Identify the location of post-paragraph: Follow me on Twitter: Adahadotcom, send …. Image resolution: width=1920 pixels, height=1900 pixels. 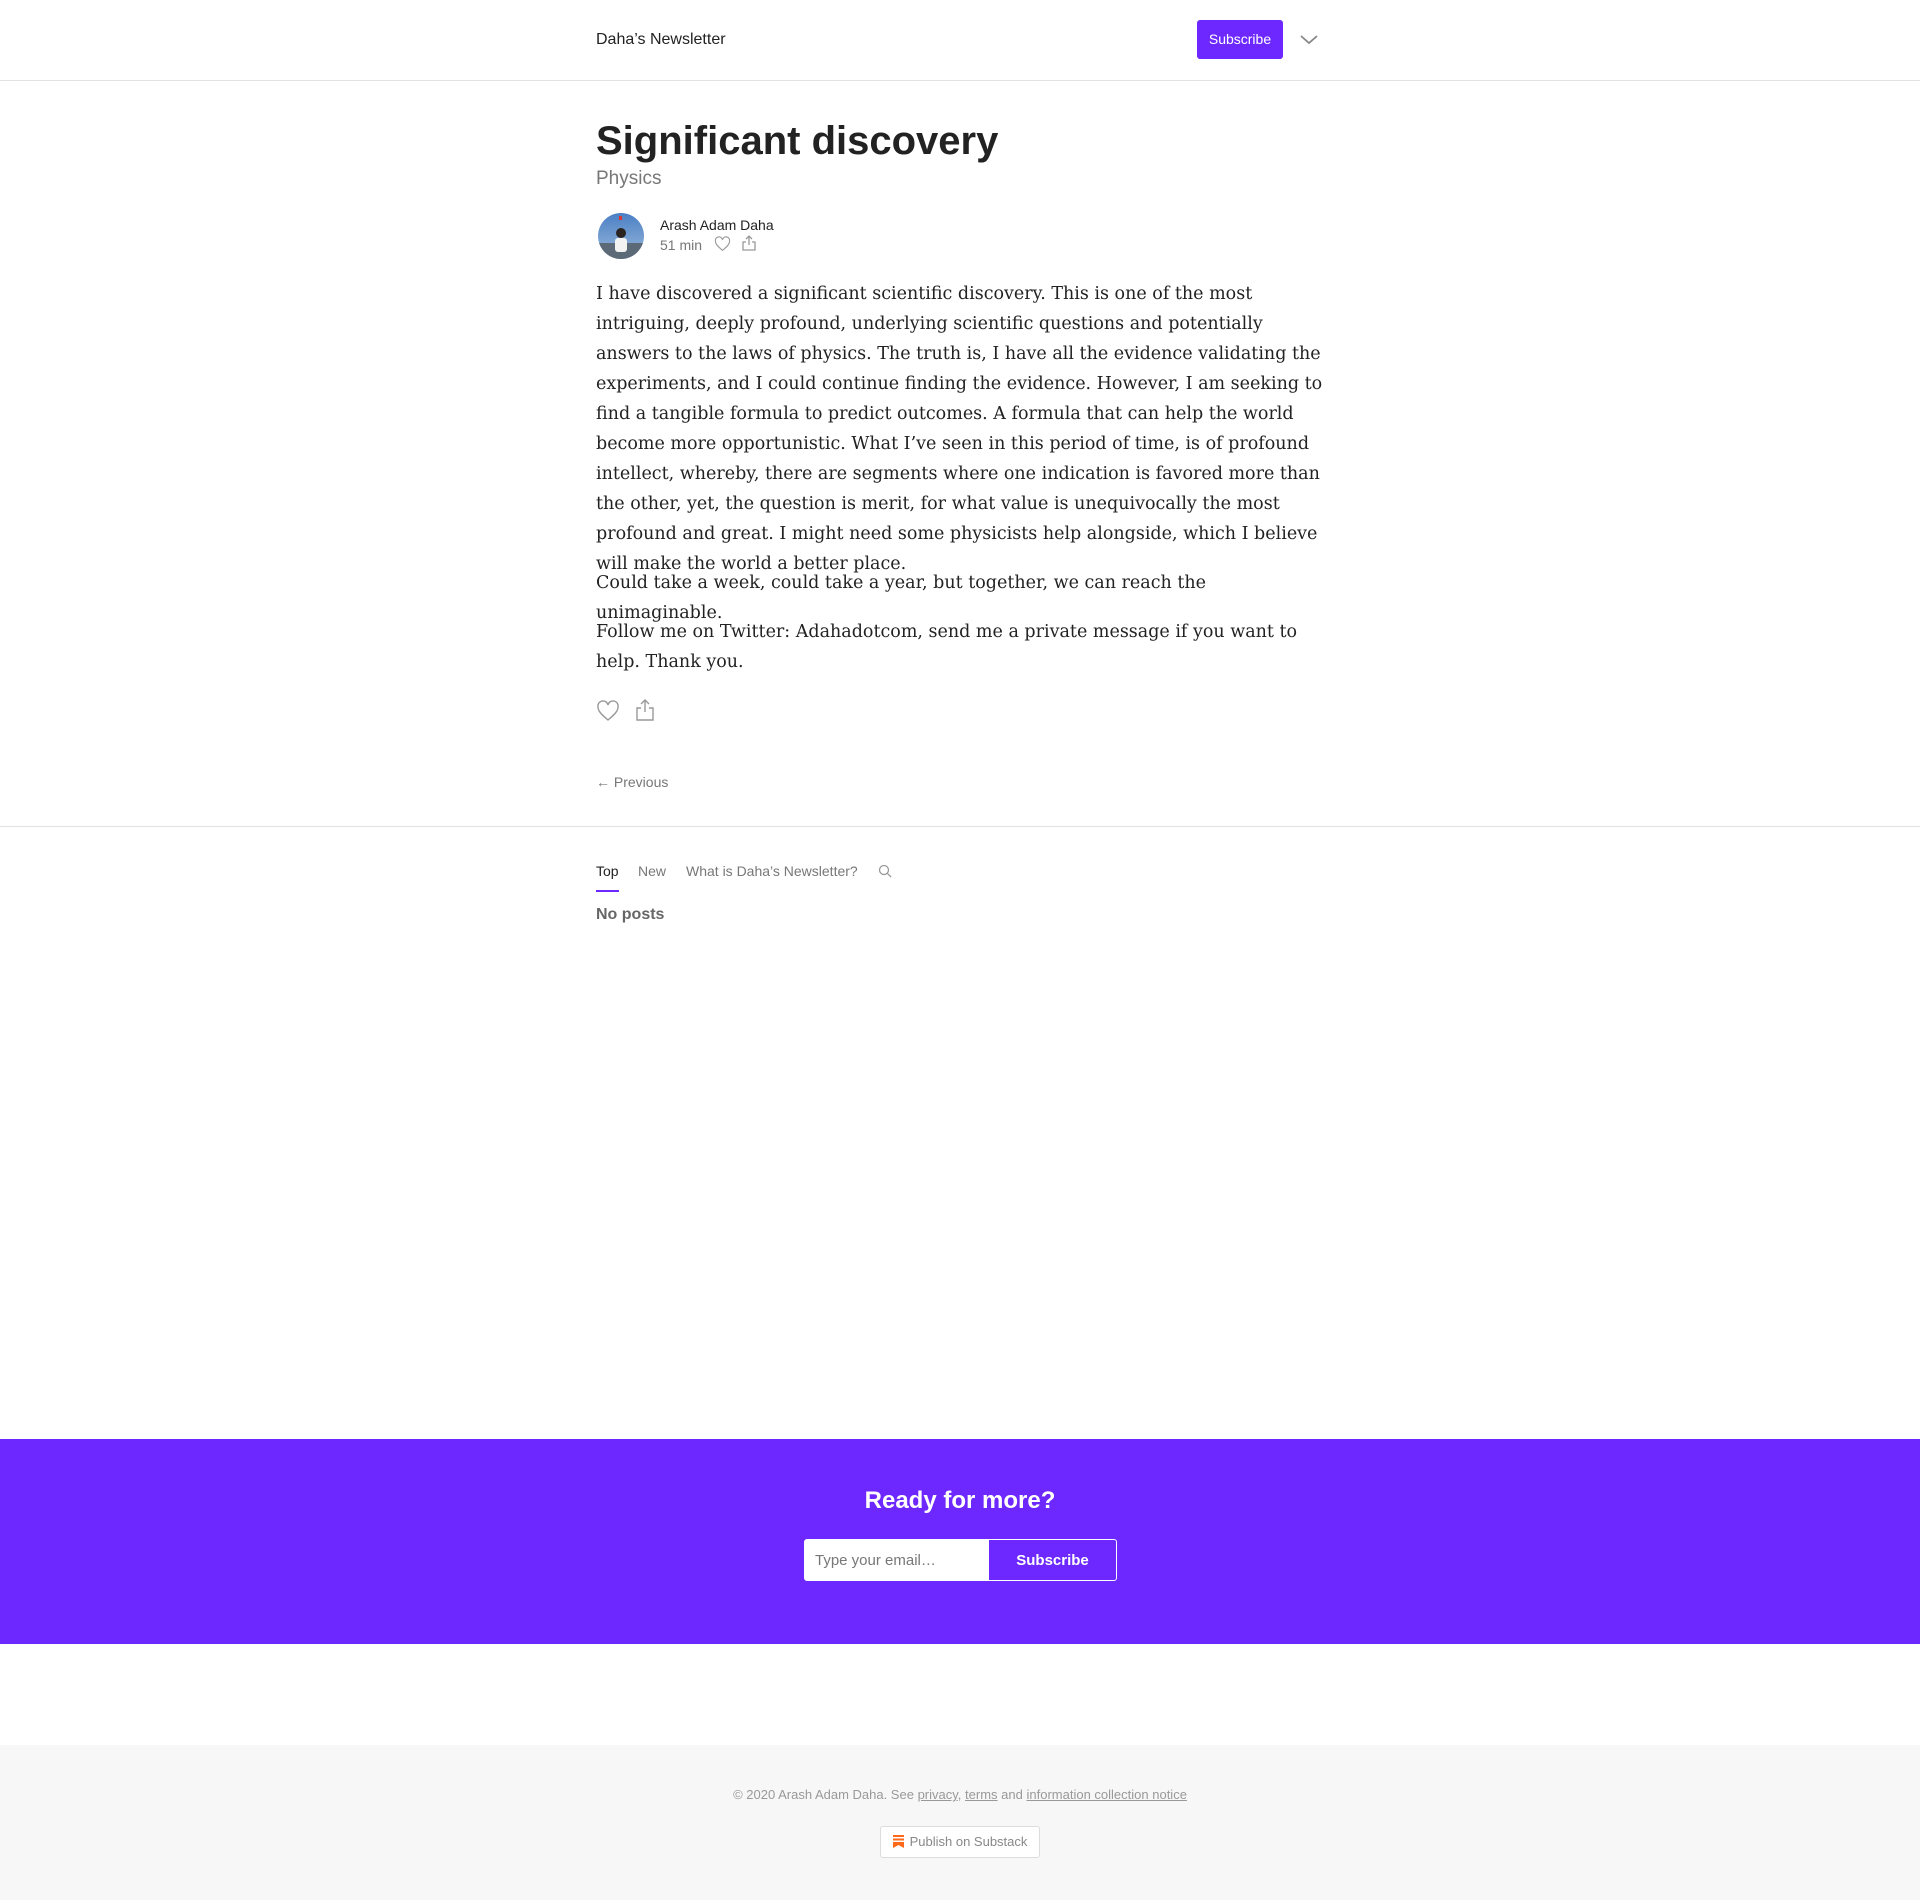
(947, 647).